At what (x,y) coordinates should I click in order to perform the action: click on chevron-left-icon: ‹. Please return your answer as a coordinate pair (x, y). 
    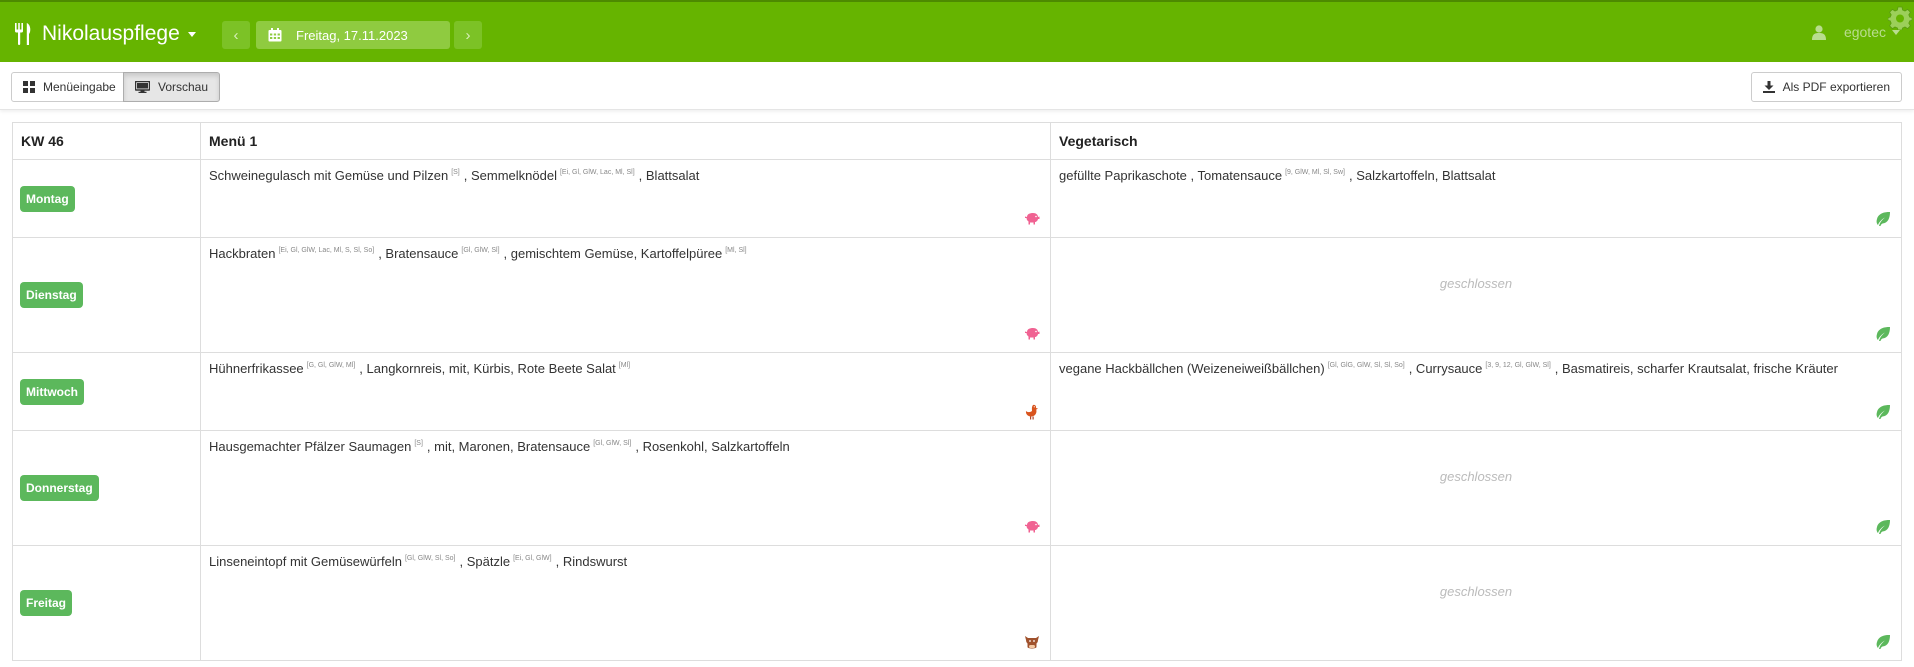
    Looking at the image, I should click on (236, 35).